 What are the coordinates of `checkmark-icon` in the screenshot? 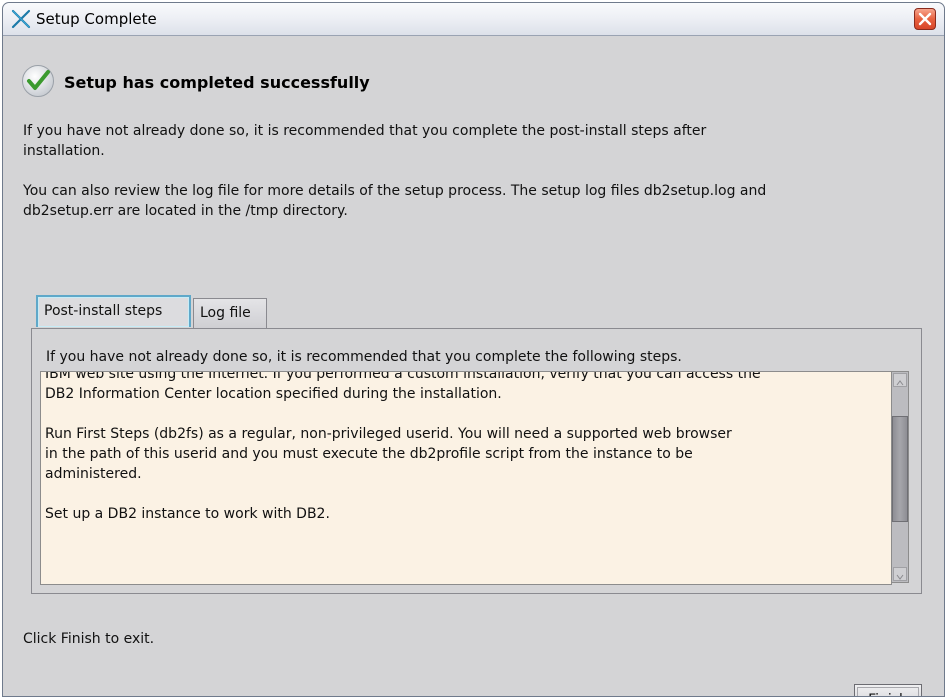 It's located at (38, 81).